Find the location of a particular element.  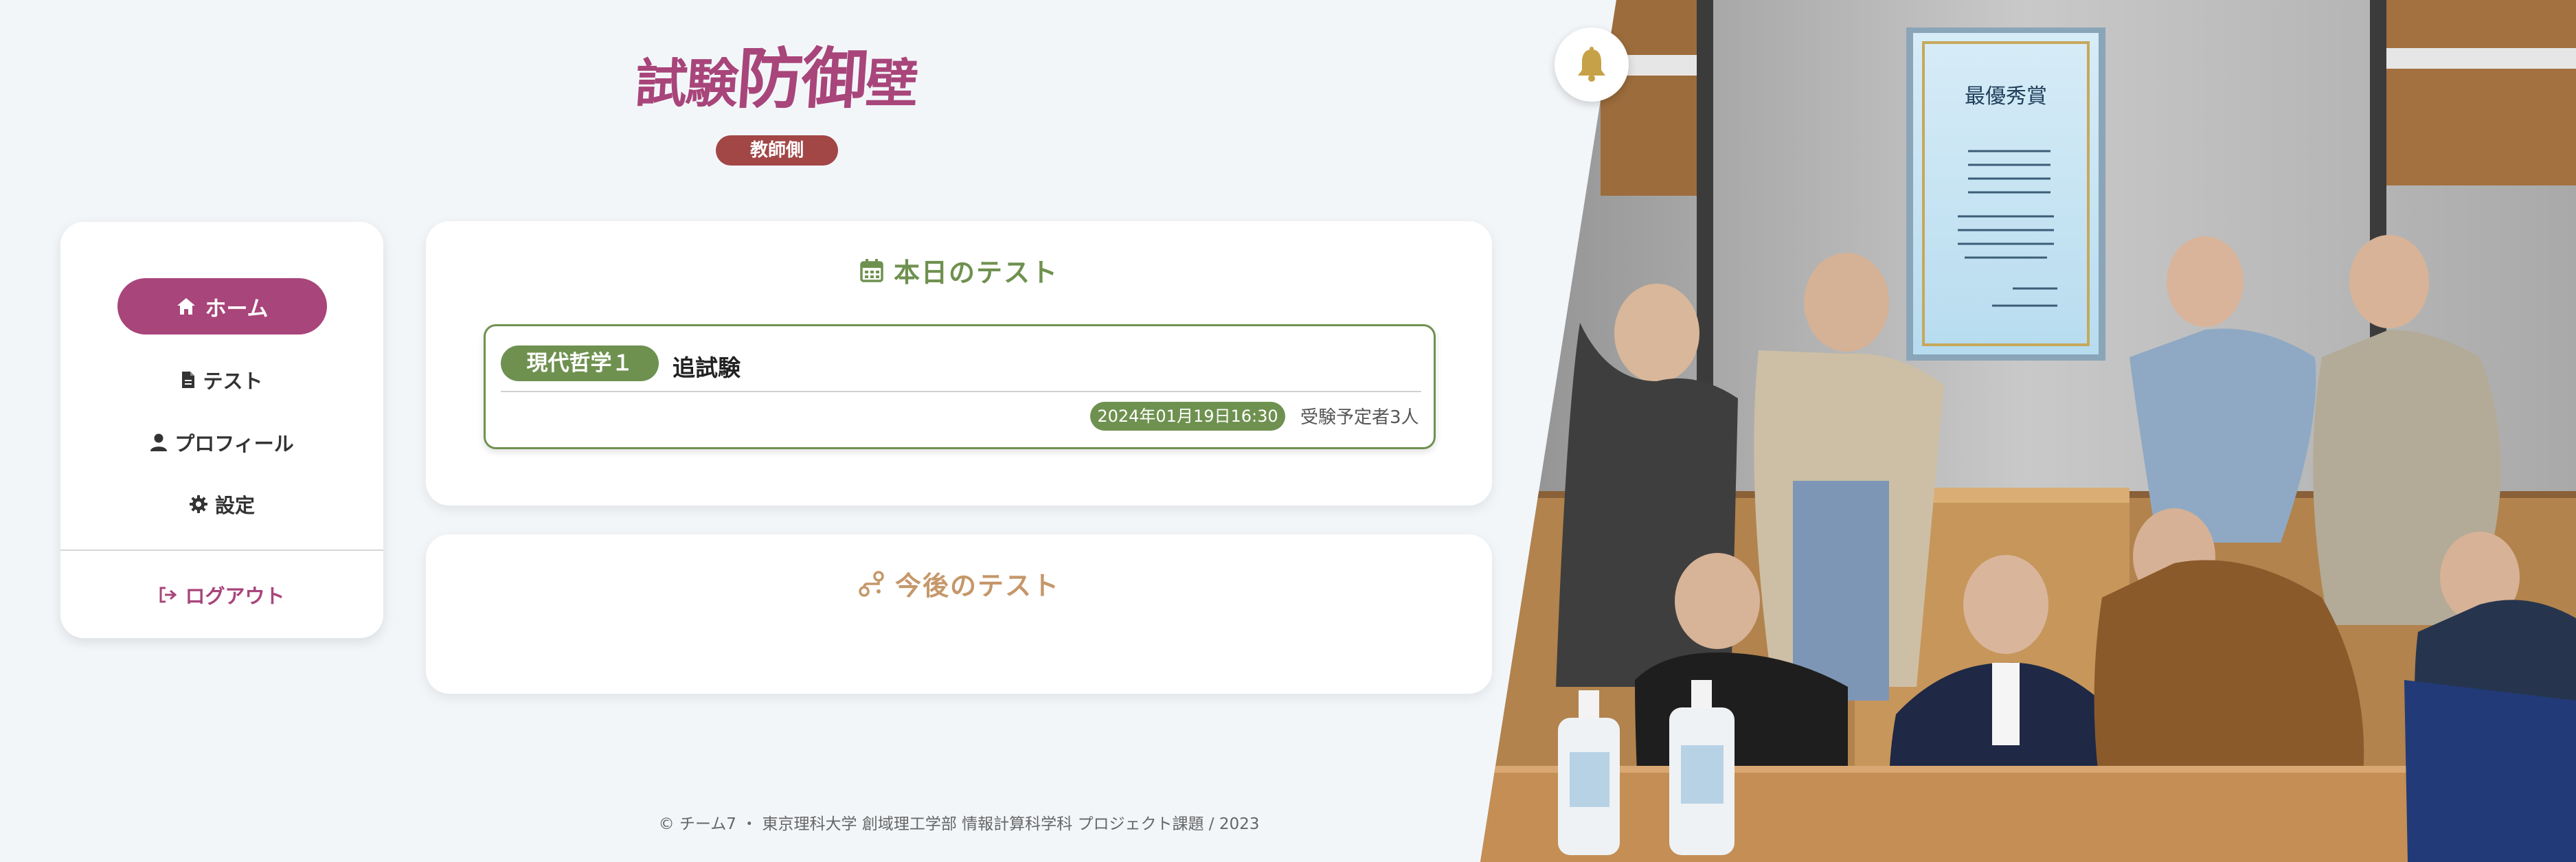

home-icon is located at coordinates (186, 306).